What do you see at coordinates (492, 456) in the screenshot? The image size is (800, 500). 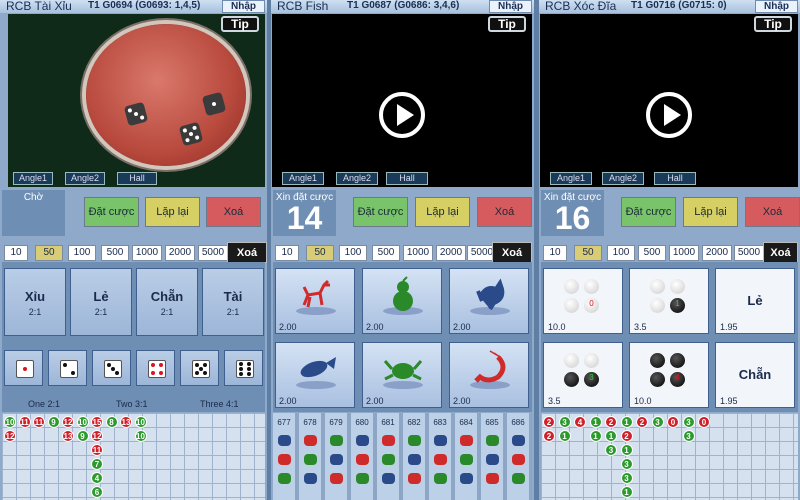 I see `history-round-column: 685` at bounding box center [492, 456].